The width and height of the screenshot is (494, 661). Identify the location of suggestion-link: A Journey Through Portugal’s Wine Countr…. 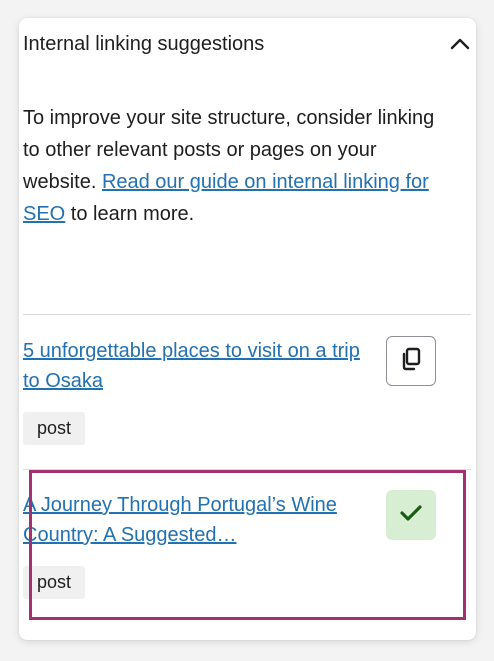
(201, 520).